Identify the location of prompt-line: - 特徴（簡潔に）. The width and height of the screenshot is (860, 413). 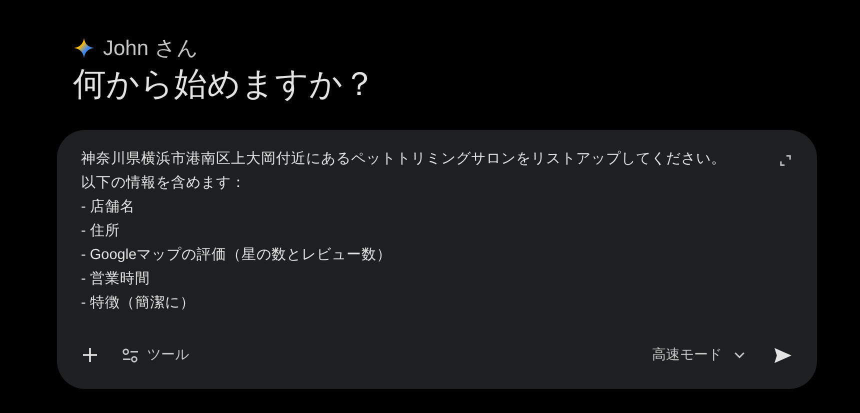
(138, 303).